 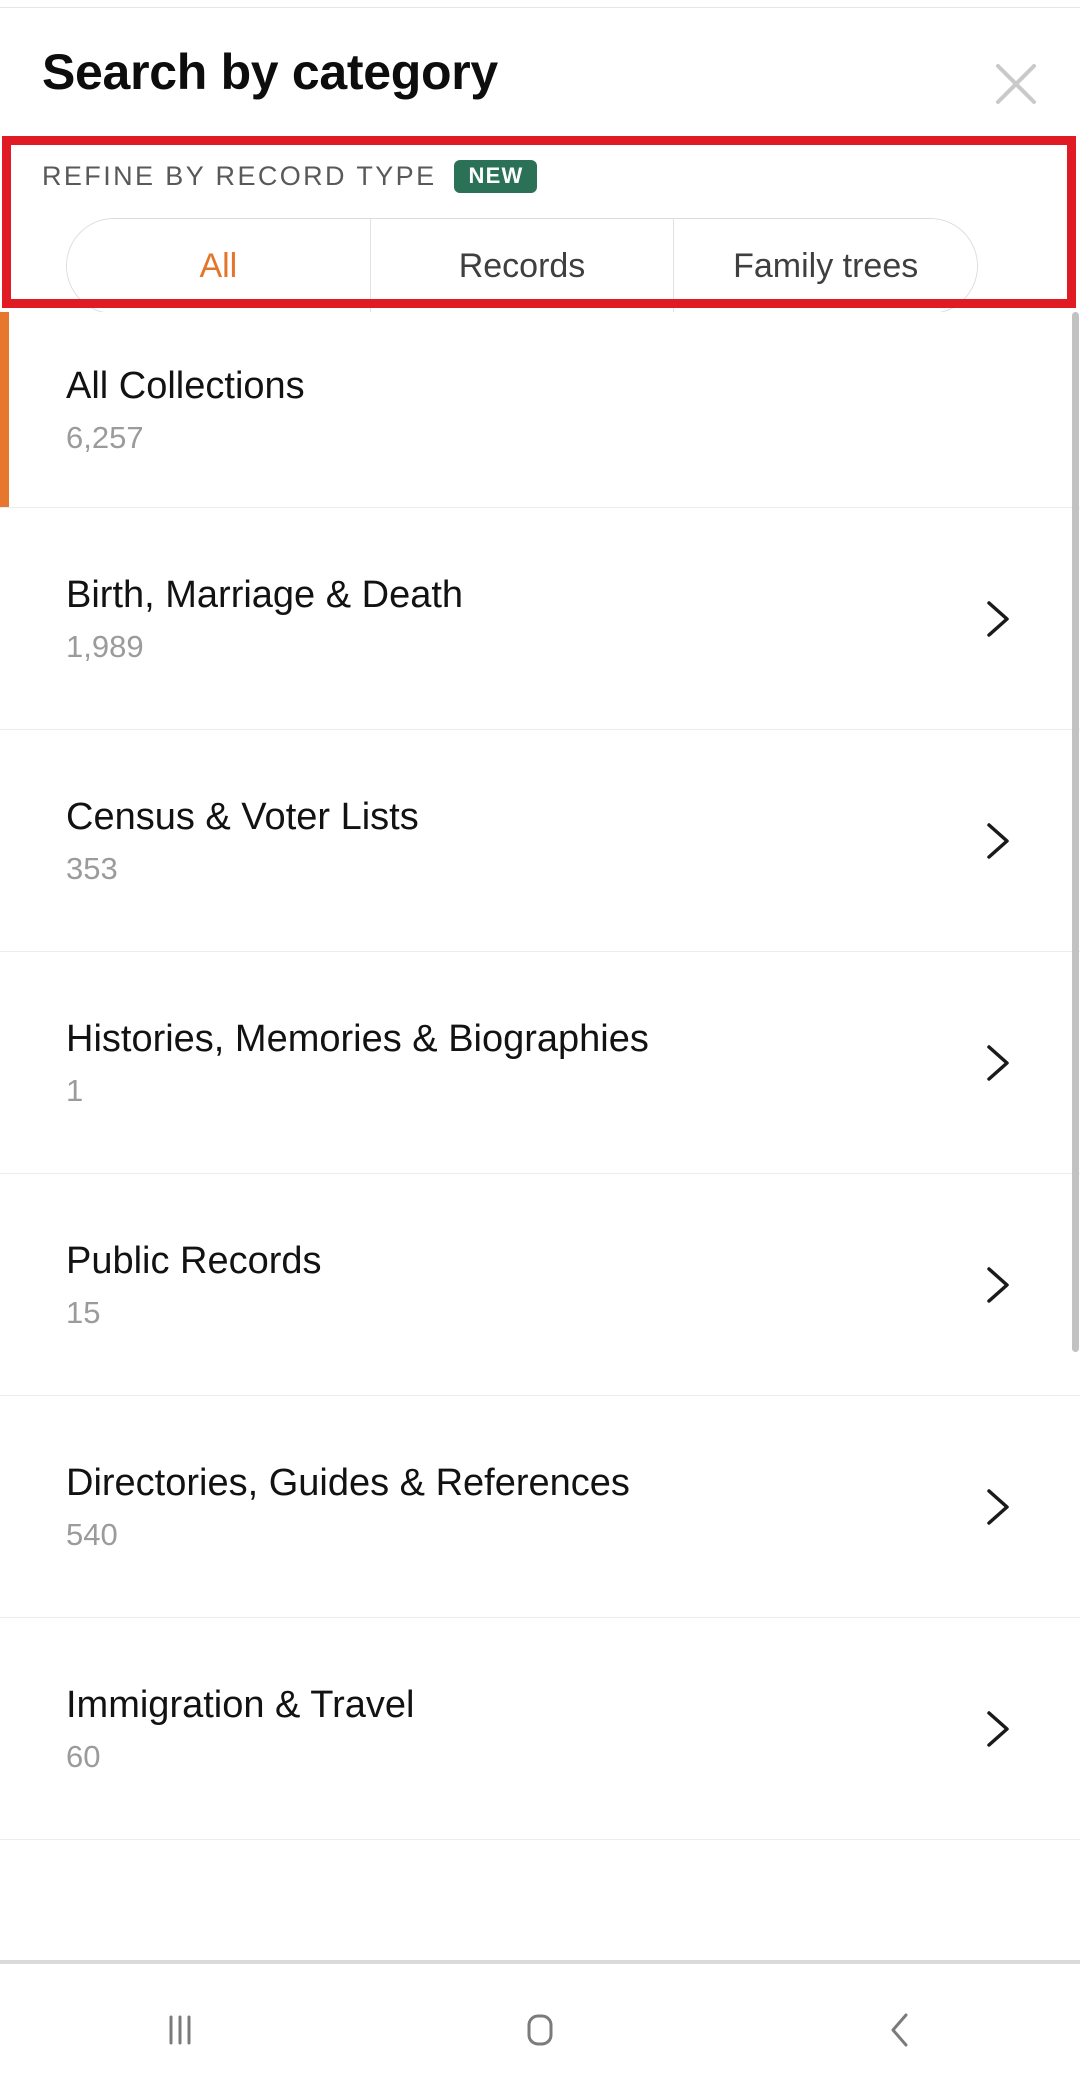 I want to click on list-item-text: Birth, Marriage & Death 1,989, so click(x=265, y=619).